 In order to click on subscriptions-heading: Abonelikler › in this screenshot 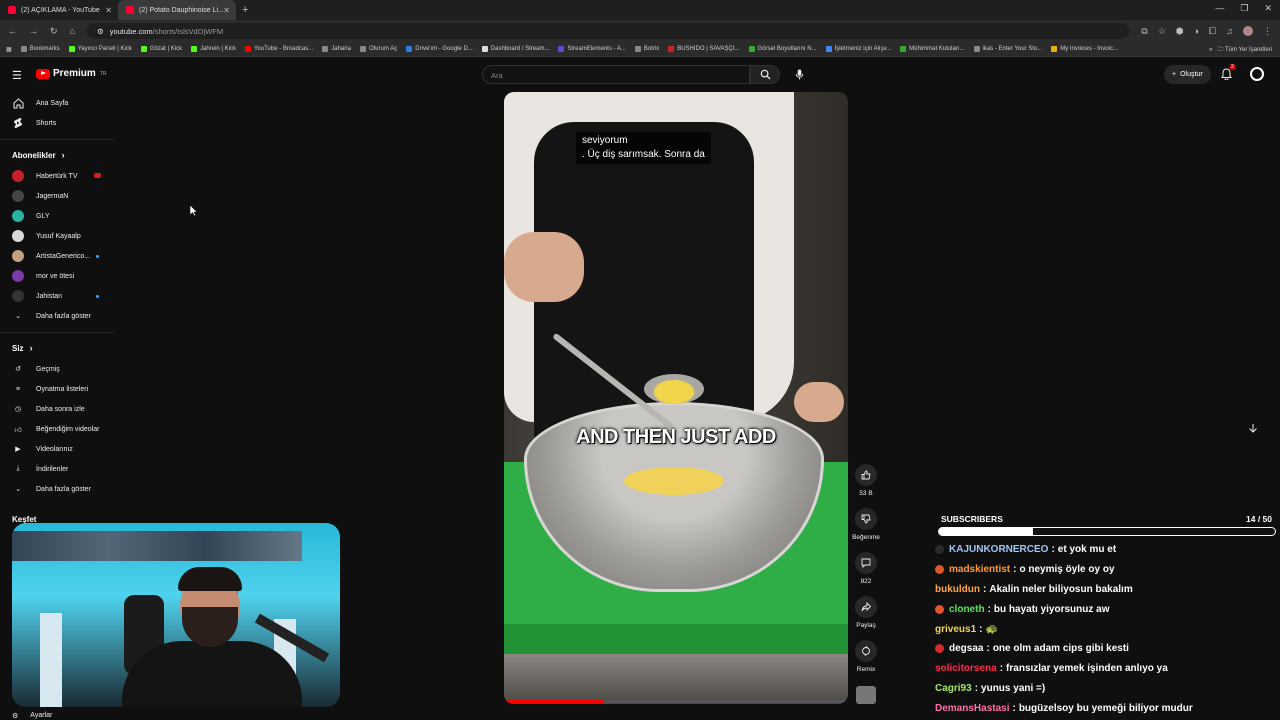, I will do `click(60, 155)`.